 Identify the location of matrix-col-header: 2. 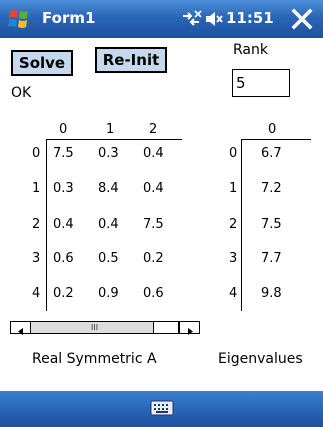
(153, 129).